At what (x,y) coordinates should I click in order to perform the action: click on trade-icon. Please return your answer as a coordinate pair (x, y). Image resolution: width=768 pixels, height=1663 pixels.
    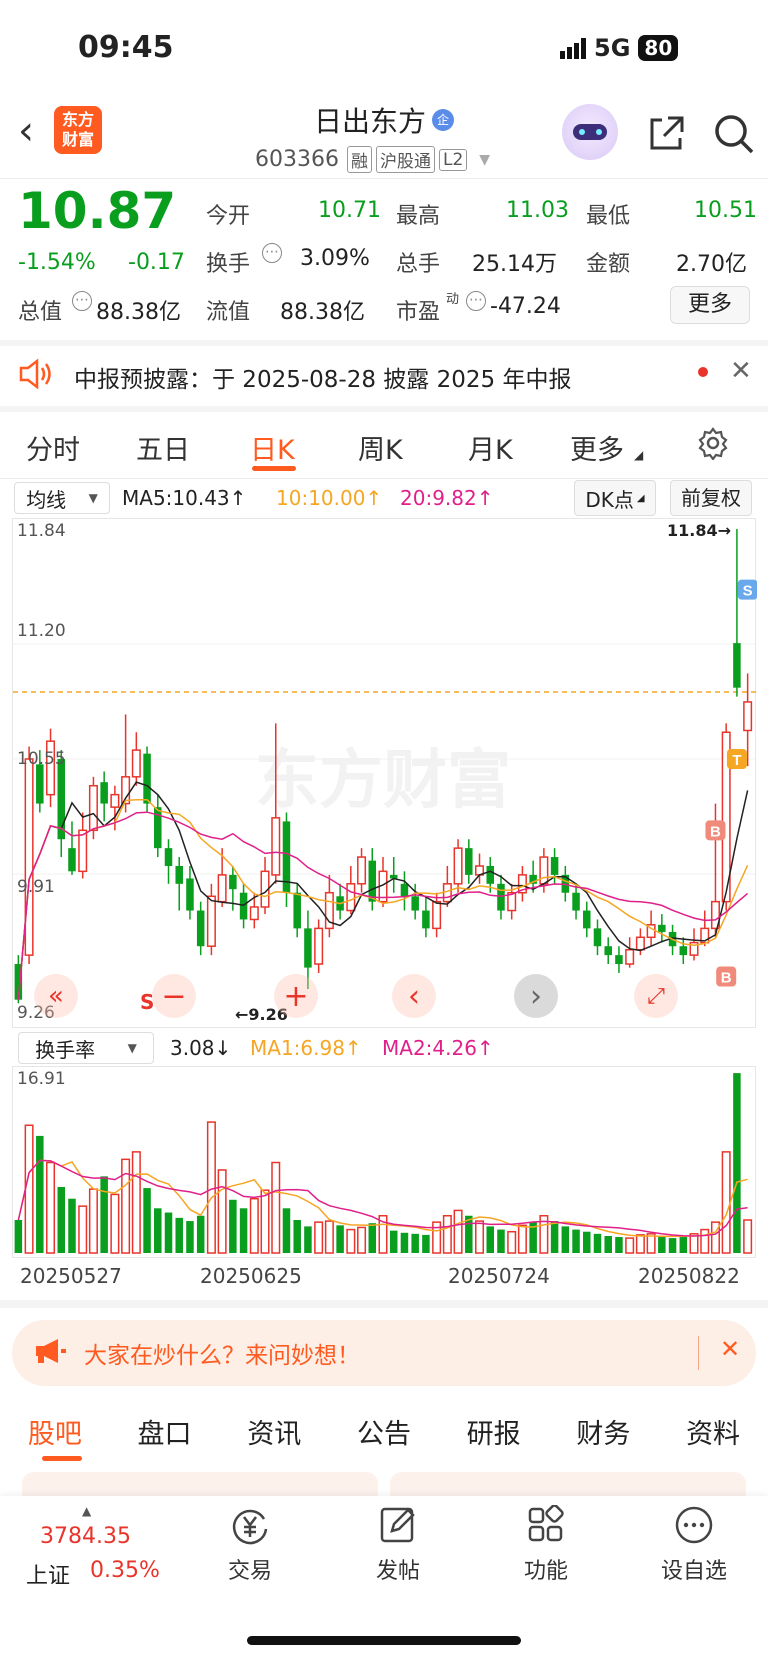
    Looking at the image, I should click on (250, 1527).